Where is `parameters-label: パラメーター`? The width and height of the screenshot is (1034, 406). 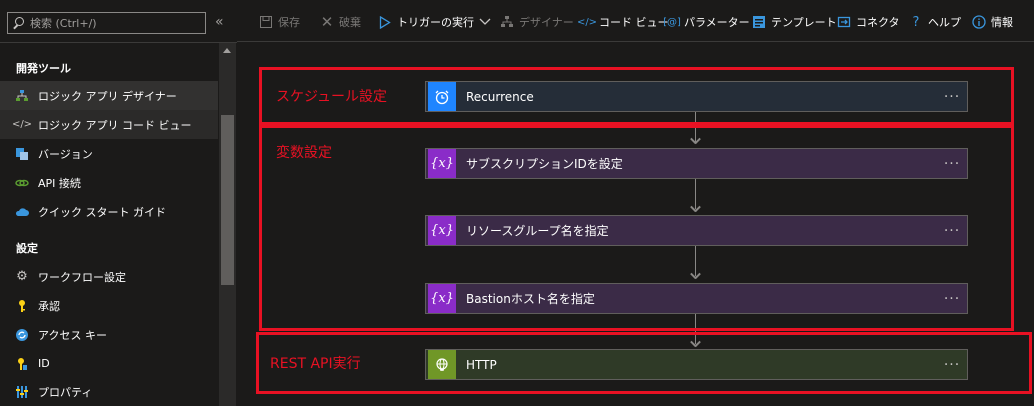
parameters-label: パラメーター is located at coordinates (717, 22).